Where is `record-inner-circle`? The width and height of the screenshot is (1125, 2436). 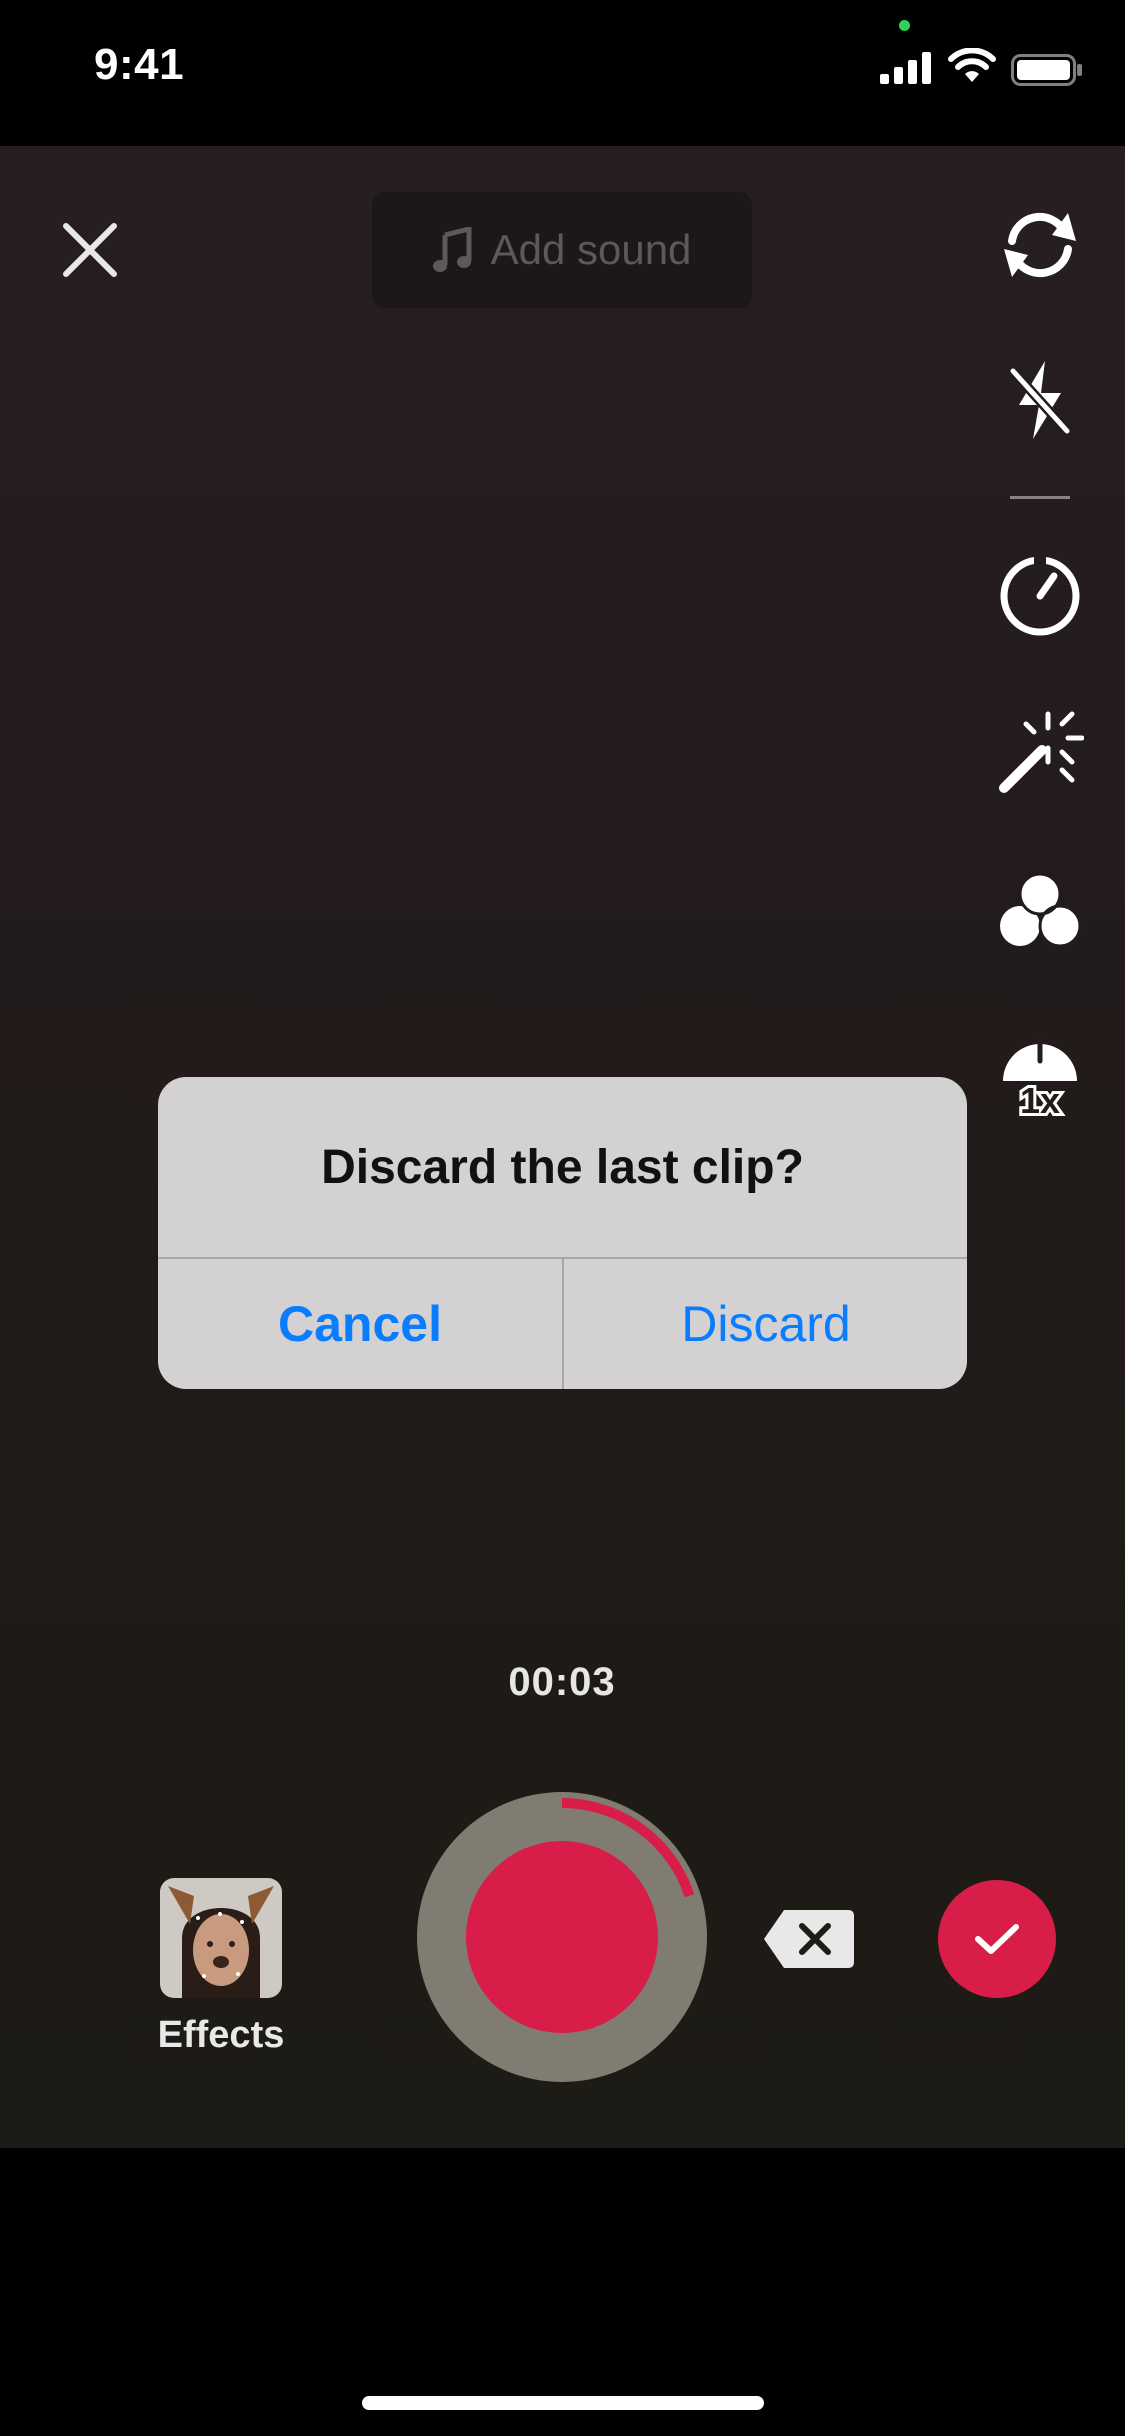
record-inner-circle is located at coordinates (562, 1937).